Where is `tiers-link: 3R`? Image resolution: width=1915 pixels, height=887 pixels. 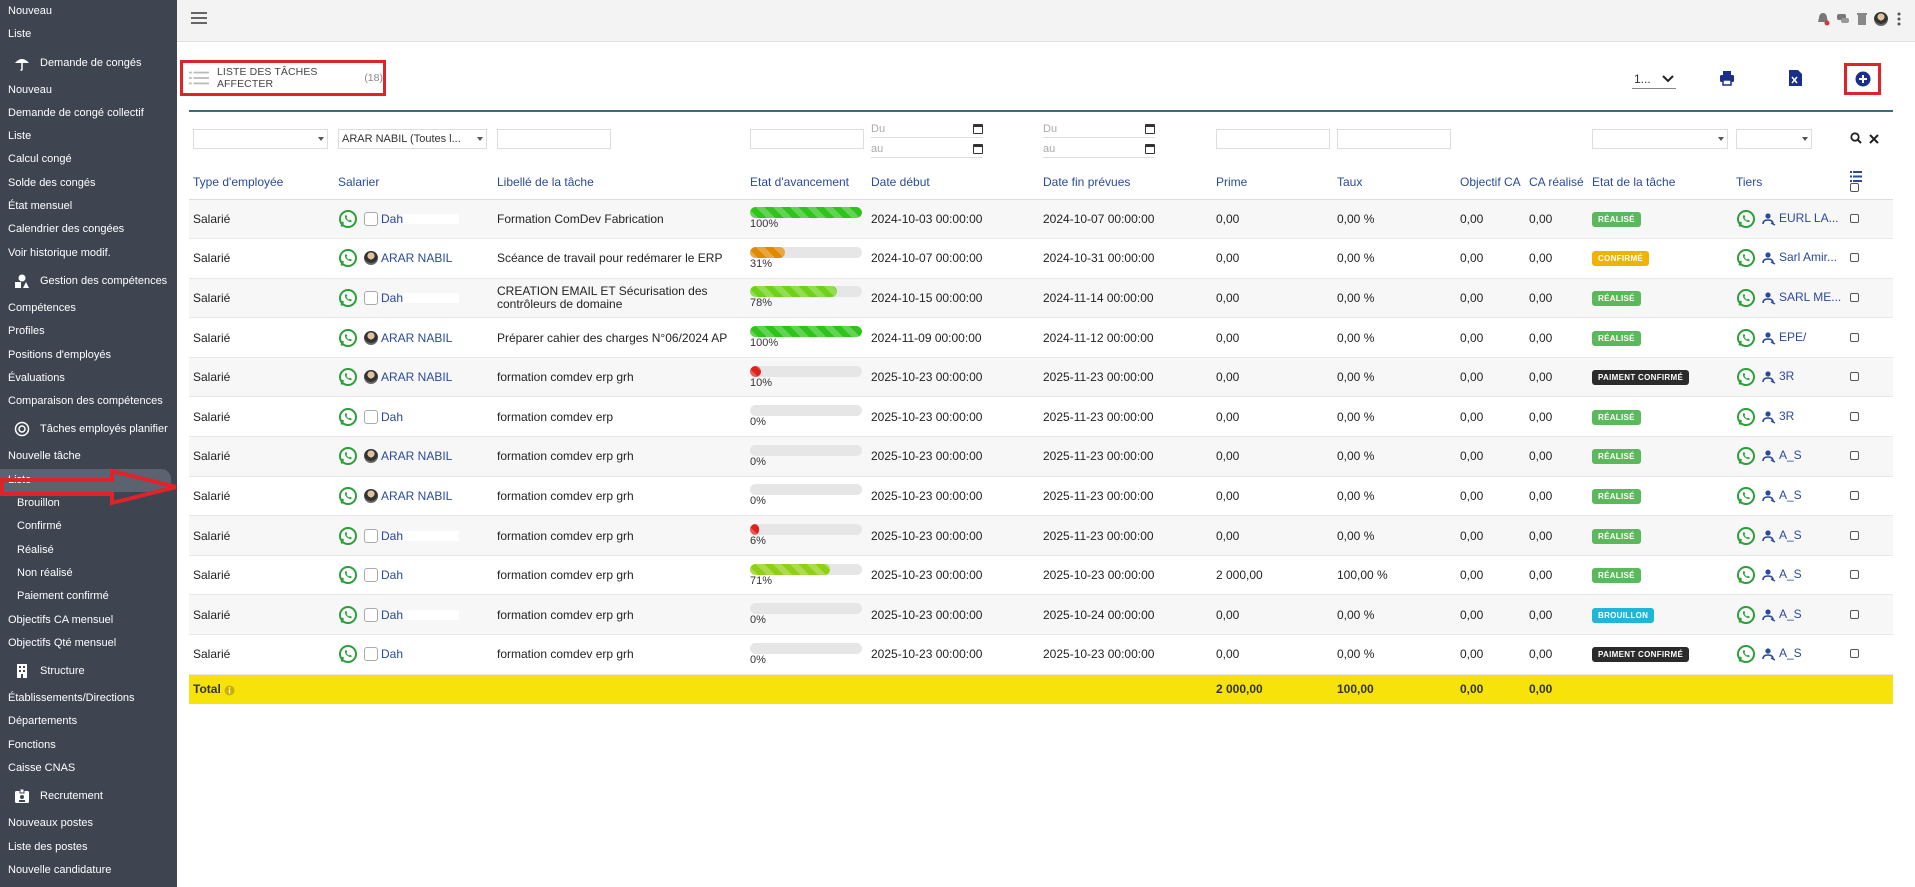
tiers-link: 3R is located at coordinates (1786, 376).